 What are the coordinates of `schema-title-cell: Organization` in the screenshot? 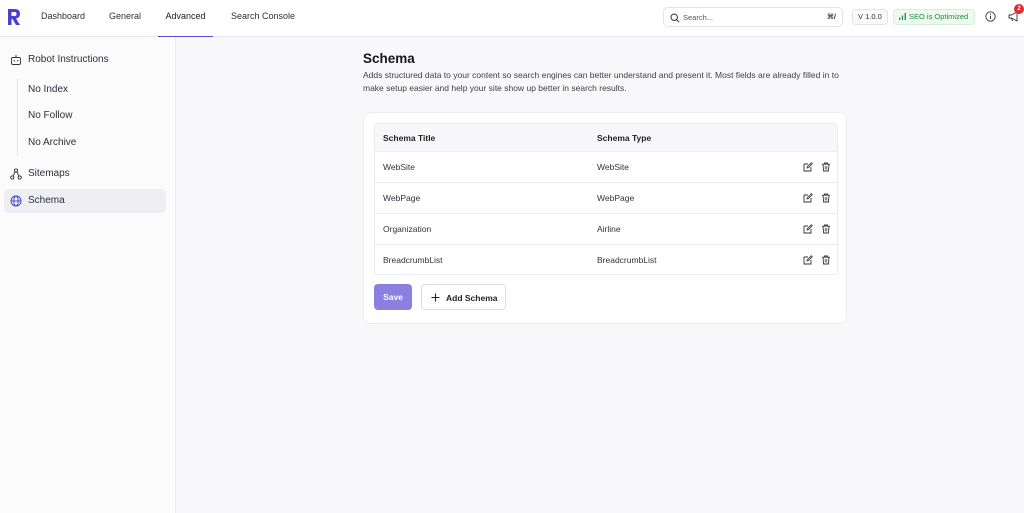 It's located at (407, 229).